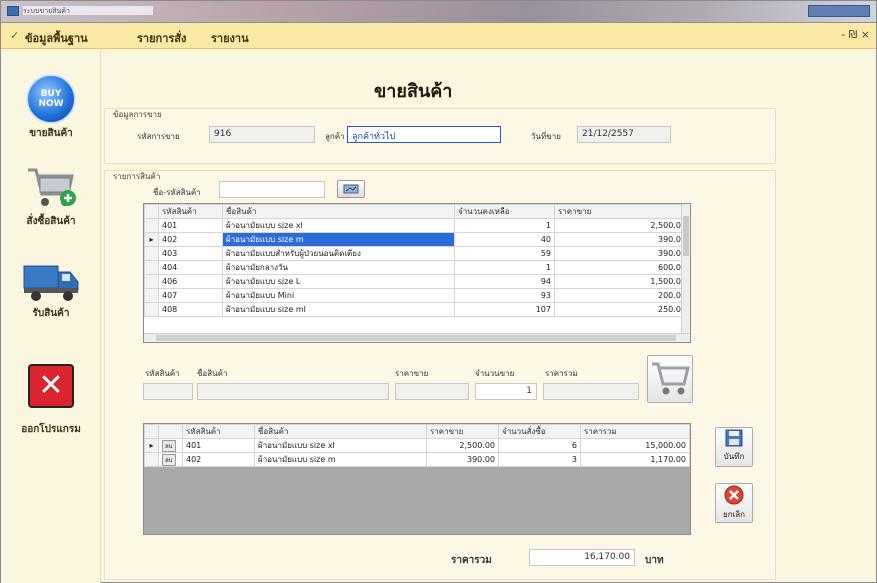  Describe the element at coordinates (432, 391) in the screenshot. I see `item-price-field` at that location.